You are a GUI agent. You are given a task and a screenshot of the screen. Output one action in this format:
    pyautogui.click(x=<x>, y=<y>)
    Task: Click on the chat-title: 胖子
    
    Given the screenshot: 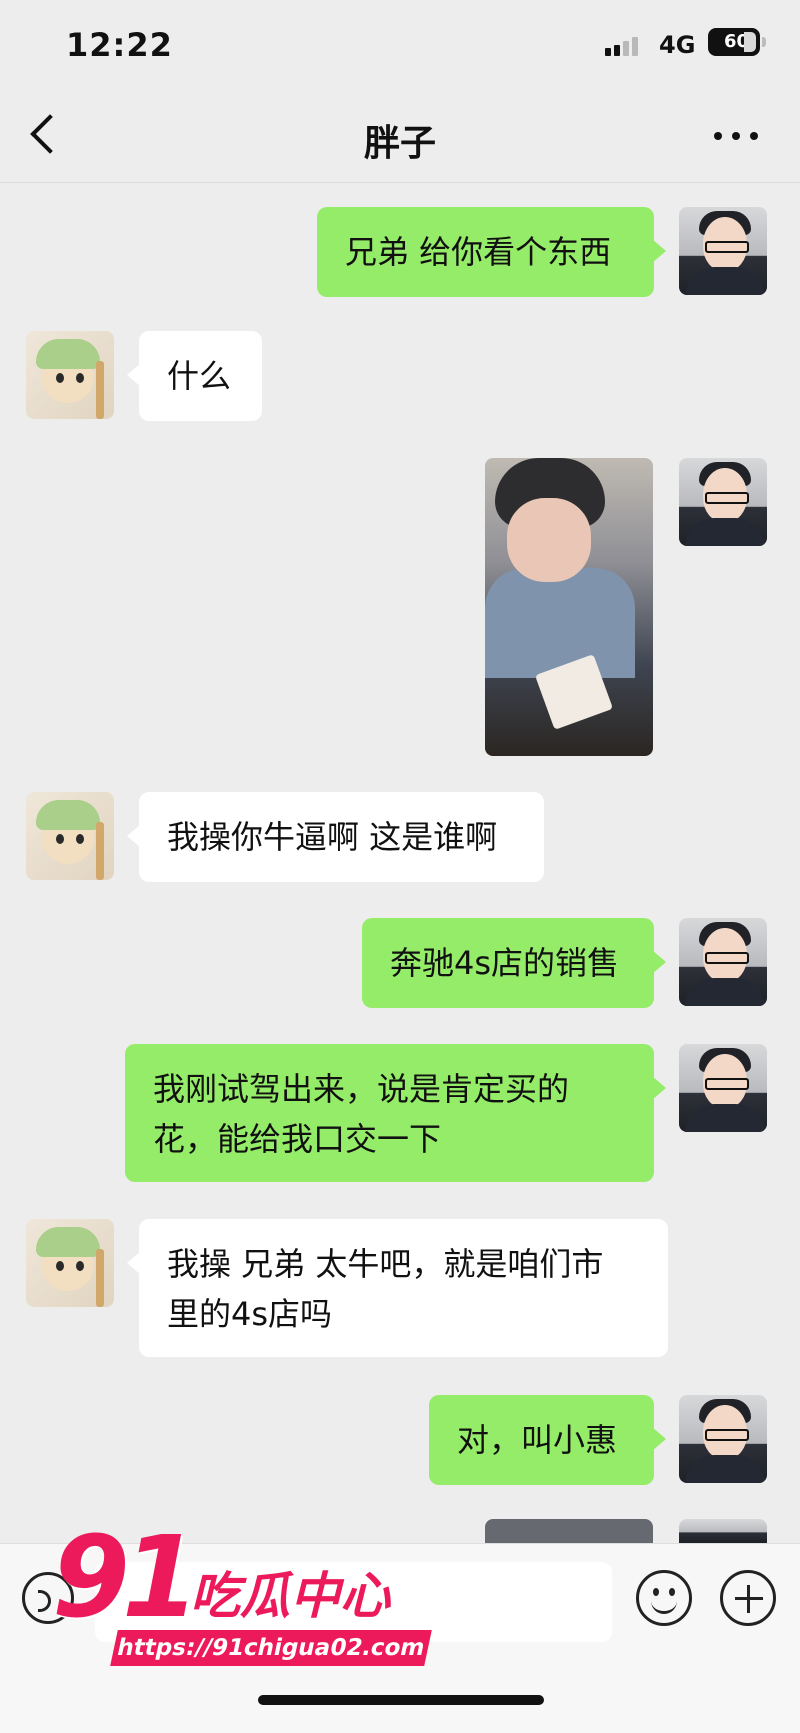 What is the action you would take?
    pyautogui.click(x=399, y=143)
    